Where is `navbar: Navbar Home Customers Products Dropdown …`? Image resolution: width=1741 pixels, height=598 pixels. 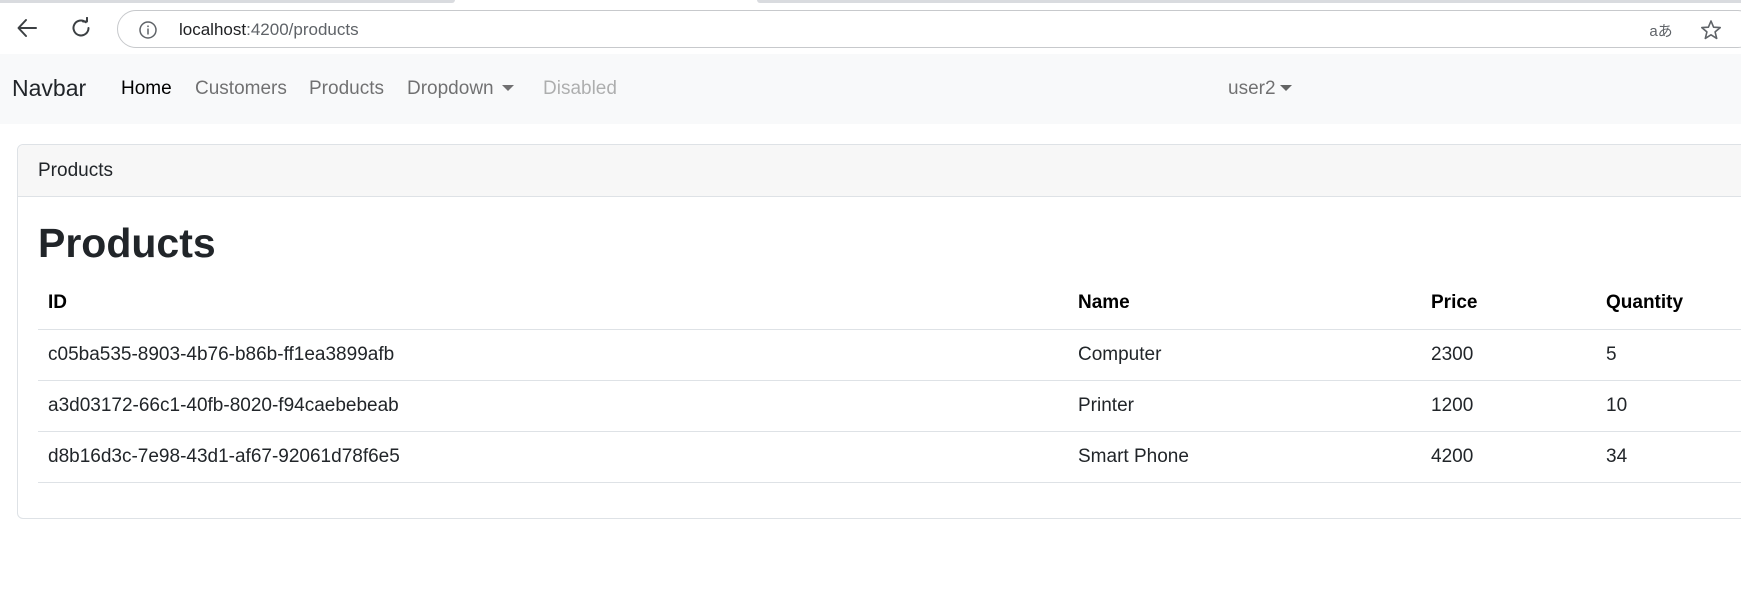
navbar: Navbar Home Customers Products Dropdown … is located at coordinates (870, 89).